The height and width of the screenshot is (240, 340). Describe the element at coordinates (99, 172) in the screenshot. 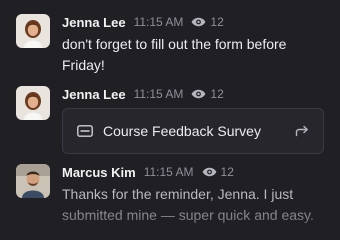

I see `author-name: Marcus Kim` at that location.